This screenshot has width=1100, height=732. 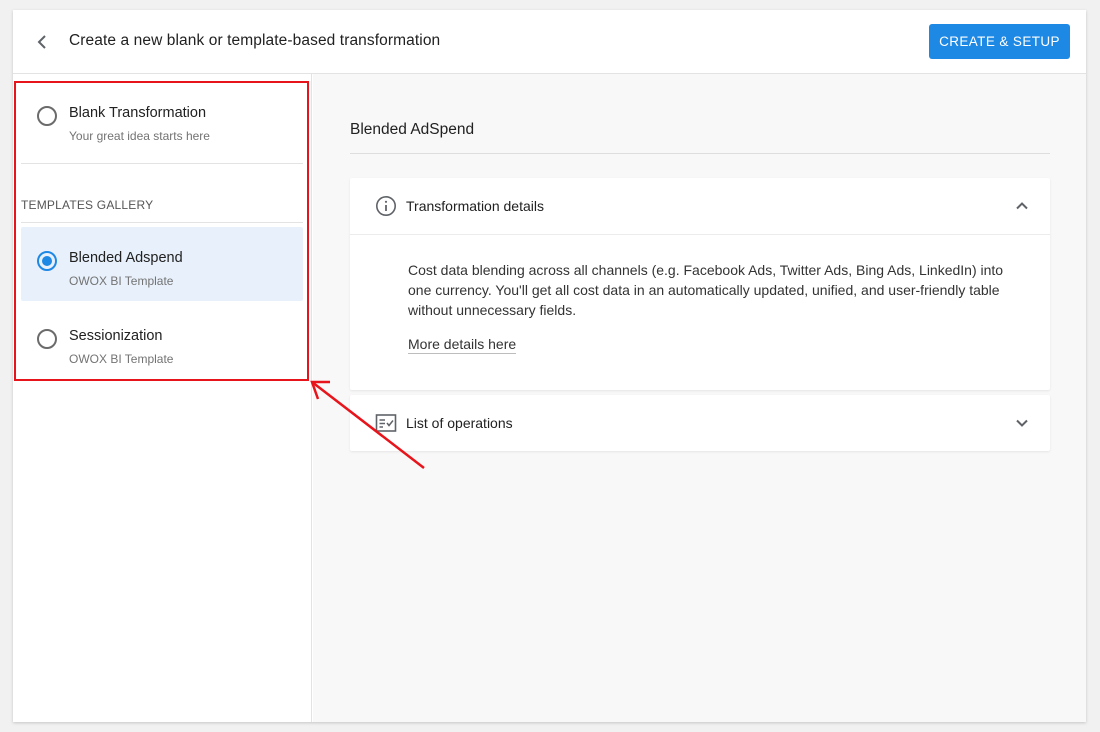 What do you see at coordinates (700, 234) in the screenshot?
I see `card-divider` at bounding box center [700, 234].